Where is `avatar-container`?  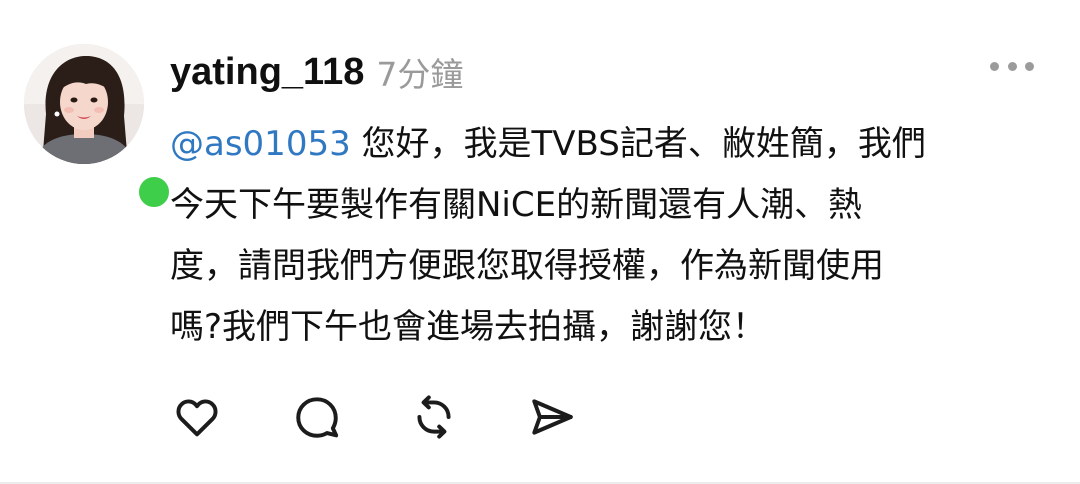
avatar-container is located at coordinates (99, 128).